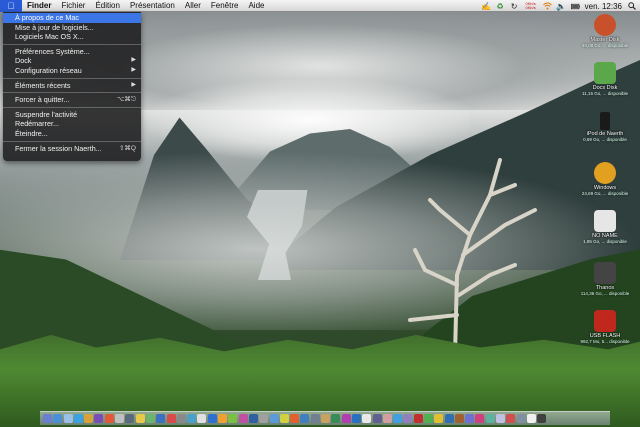 Image resolution: width=640 pixels, height=427 pixels. I want to click on desktop-drive-icon: Windows 24,69 Go, ... disponible, so click(605, 179).